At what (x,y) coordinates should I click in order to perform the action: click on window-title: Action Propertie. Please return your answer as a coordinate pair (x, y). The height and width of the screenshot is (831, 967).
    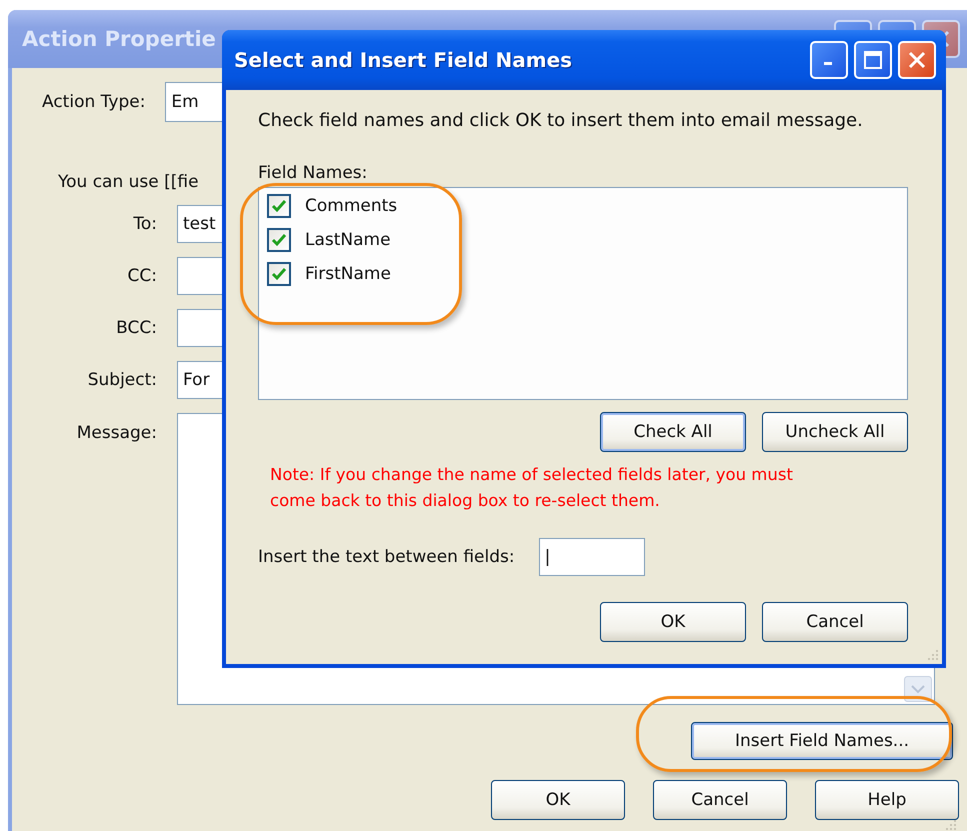
    Looking at the image, I should click on (119, 39).